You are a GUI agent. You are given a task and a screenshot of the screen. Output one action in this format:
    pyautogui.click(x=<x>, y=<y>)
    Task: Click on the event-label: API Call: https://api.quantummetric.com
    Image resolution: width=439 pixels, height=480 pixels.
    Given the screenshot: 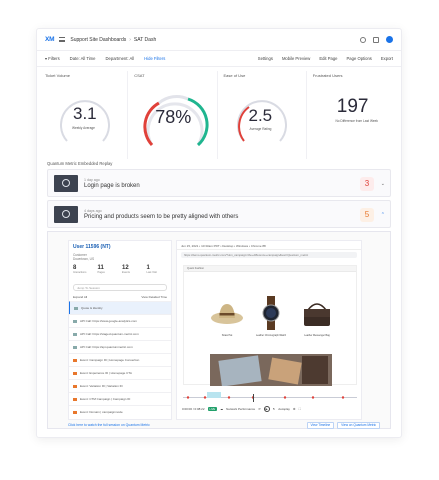 What is the action you would take?
    pyautogui.click(x=106, y=347)
    